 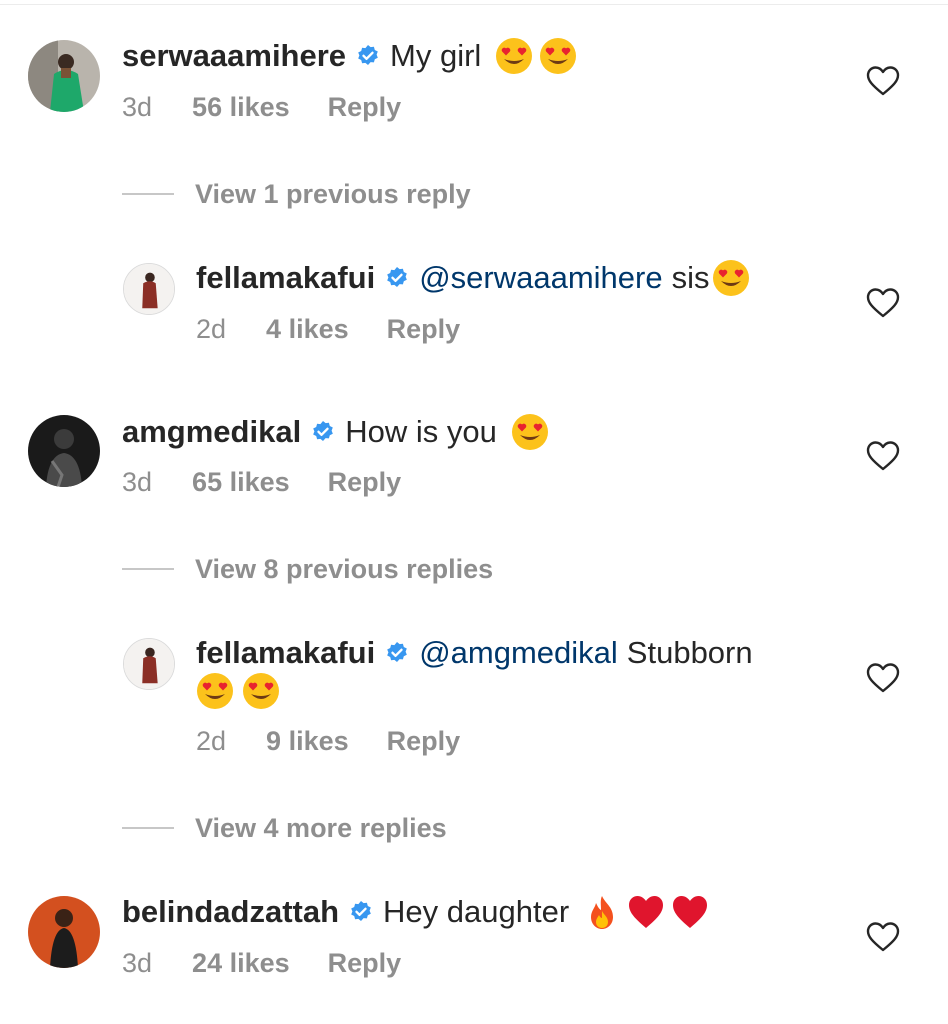 What do you see at coordinates (344, 569) in the screenshot?
I see `view-replies-label: View 8 previous replies` at bounding box center [344, 569].